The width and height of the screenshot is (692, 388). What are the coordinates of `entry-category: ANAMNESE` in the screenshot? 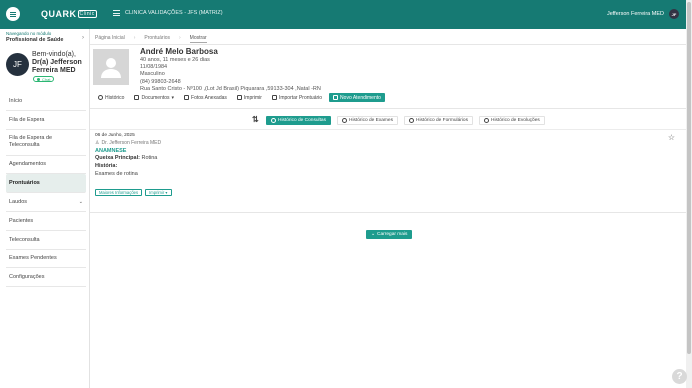 It's located at (111, 151).